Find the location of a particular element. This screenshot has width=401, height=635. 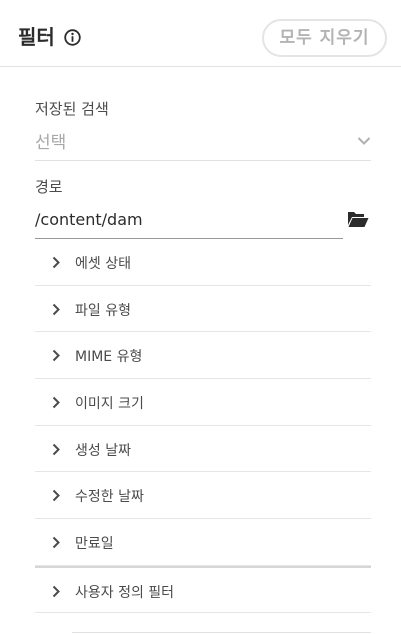

saved-search-select: 선택 is located at coordinates (203, 140).